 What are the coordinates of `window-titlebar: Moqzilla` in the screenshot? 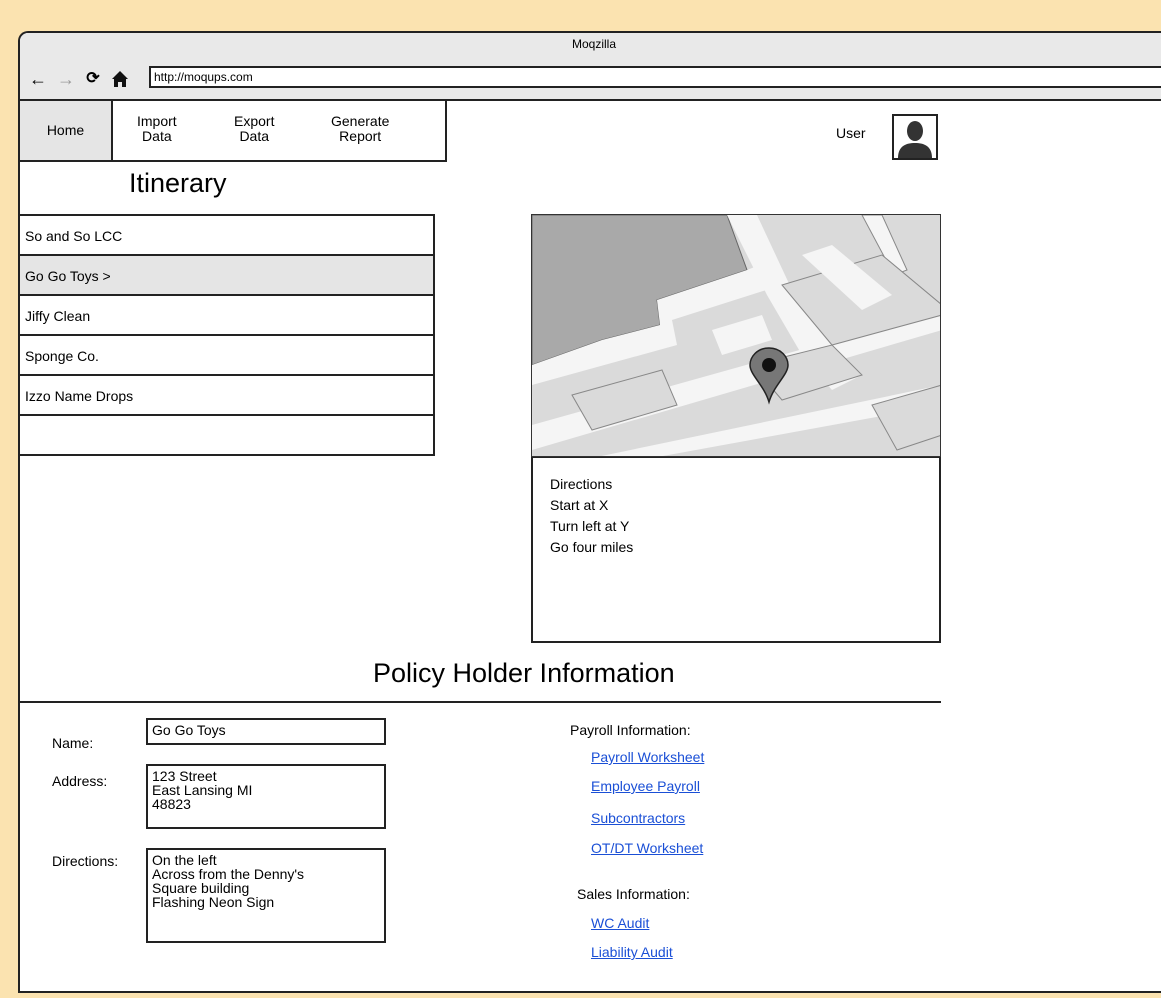 It's located at (590, 47).